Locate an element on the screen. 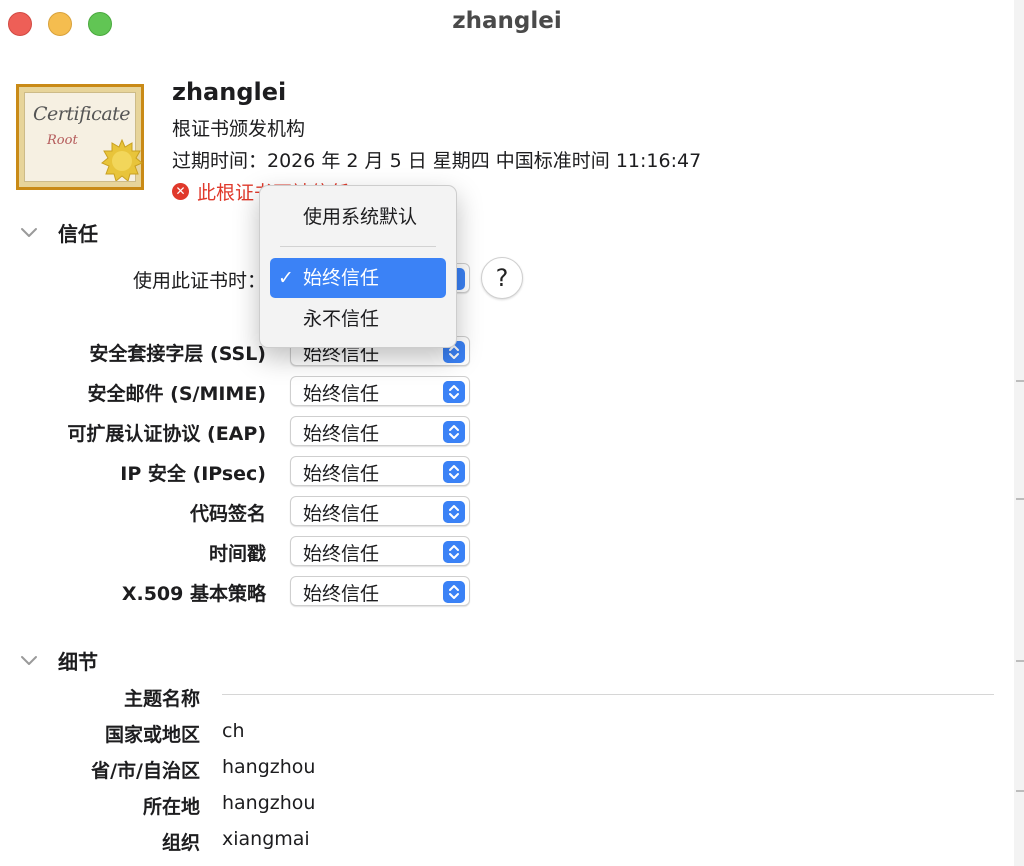  window-title: zhanglei is located at coordinates (507, 21).